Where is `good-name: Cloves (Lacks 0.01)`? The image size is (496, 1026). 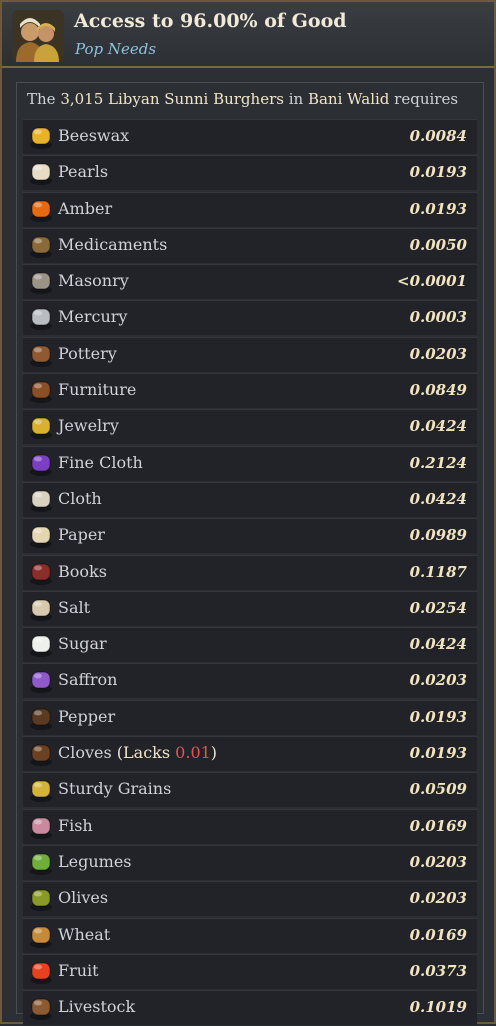 good-name: Cloves (Lacks 0.01) is located at coordinates (138, 753).